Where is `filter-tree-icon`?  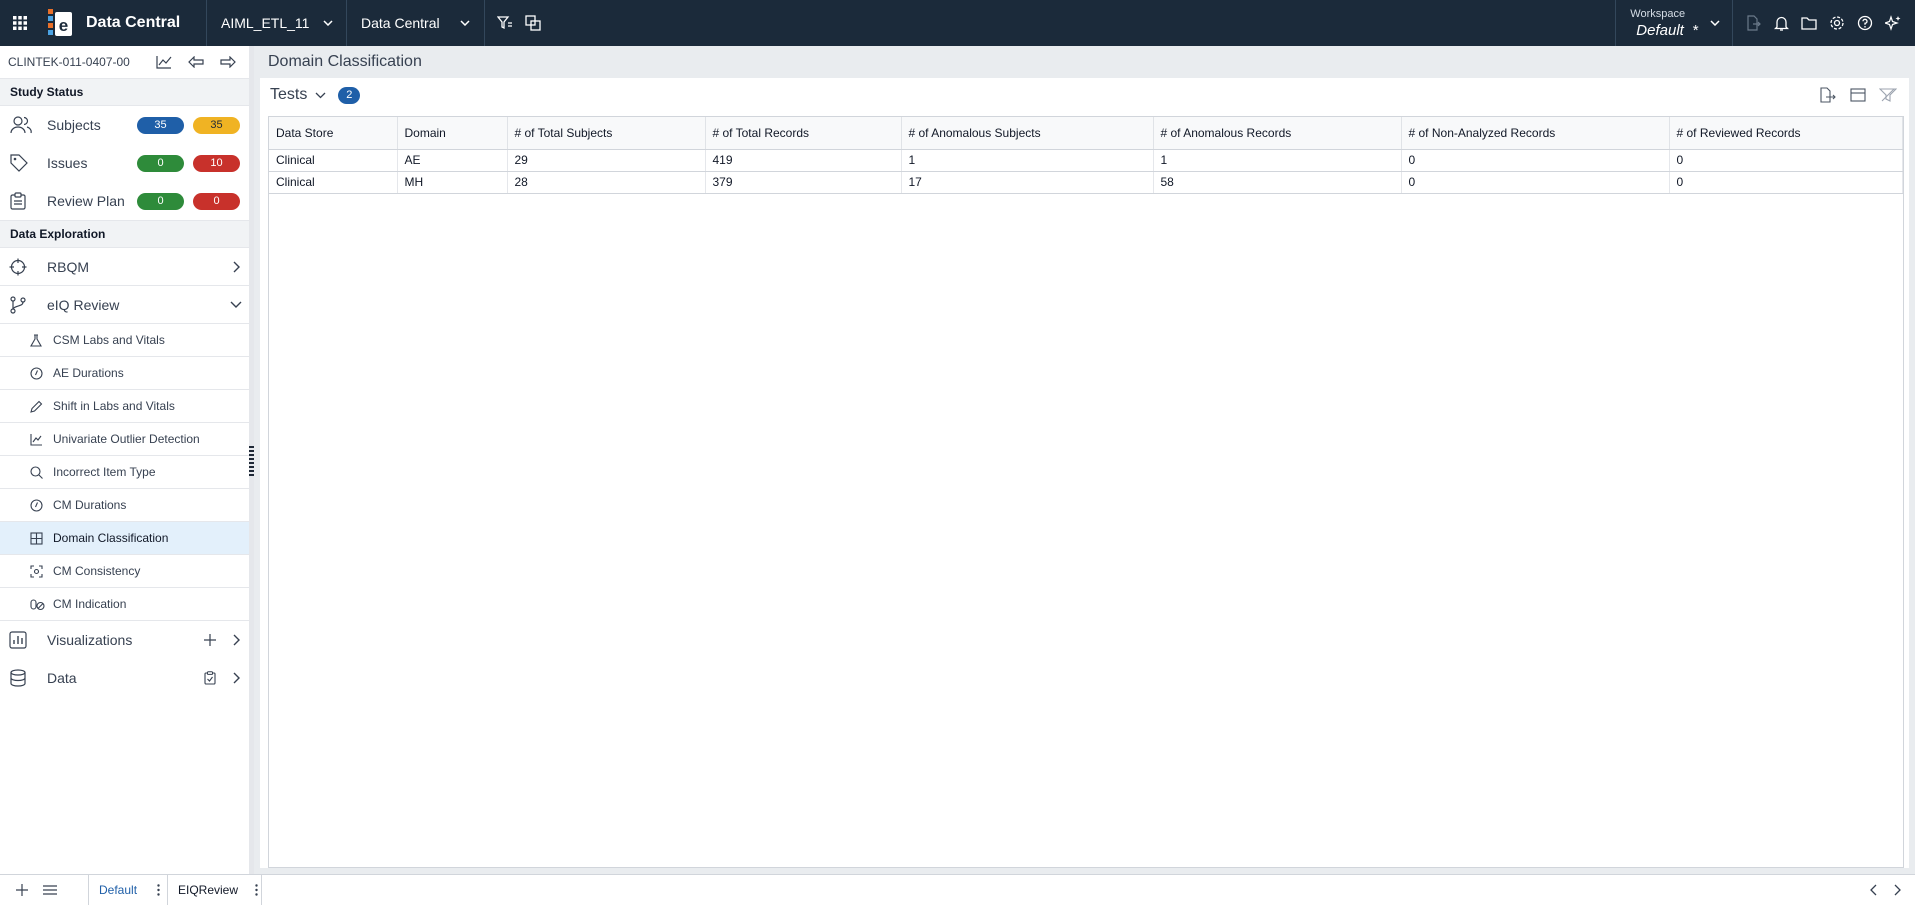
filter-tree-icon is located at coordinates (505, 23).